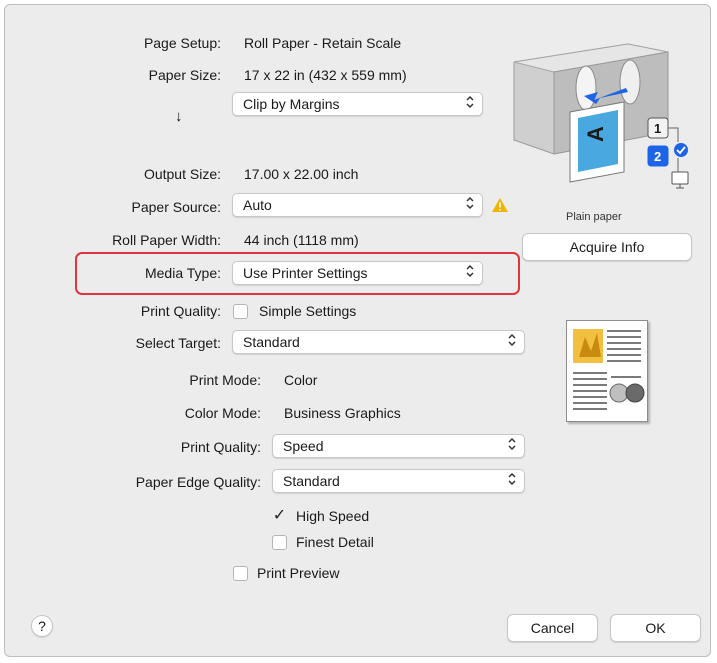  What do you see at coordinates (607, 371) in the screenshot?
I see `layout-preview-thumbnail` at bounding box center [607, 371].